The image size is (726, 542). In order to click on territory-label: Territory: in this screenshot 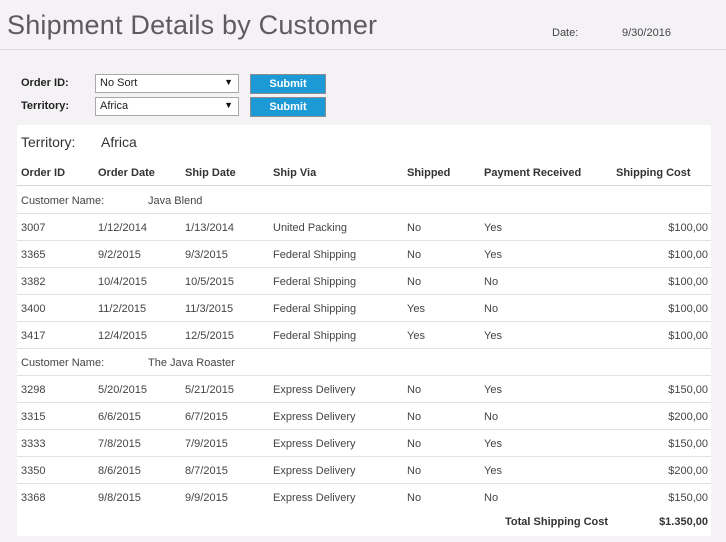, I will do `click(45, 106)`.